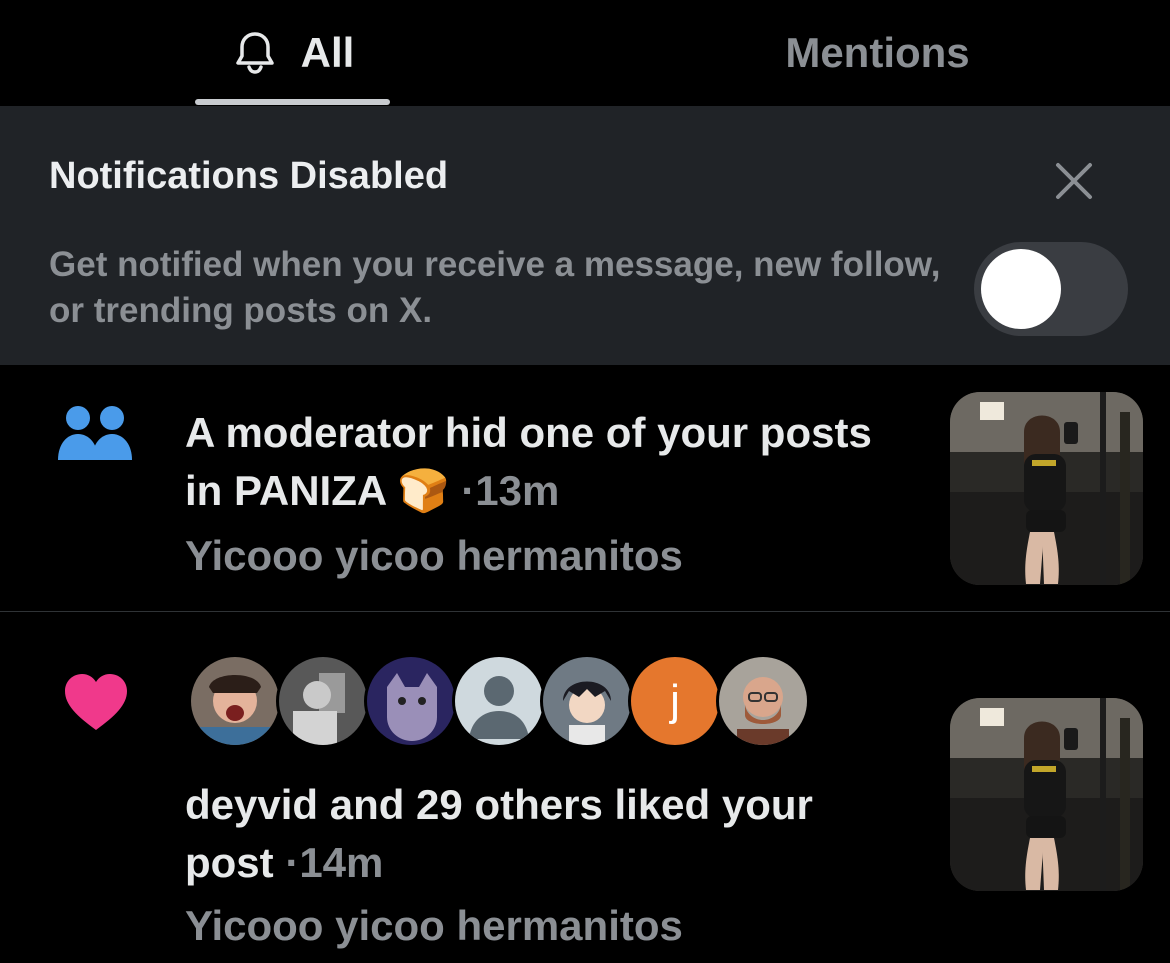 The height and width of the screenshot is (963, 1170). I want to click on bell-icon, so click(254, 53).